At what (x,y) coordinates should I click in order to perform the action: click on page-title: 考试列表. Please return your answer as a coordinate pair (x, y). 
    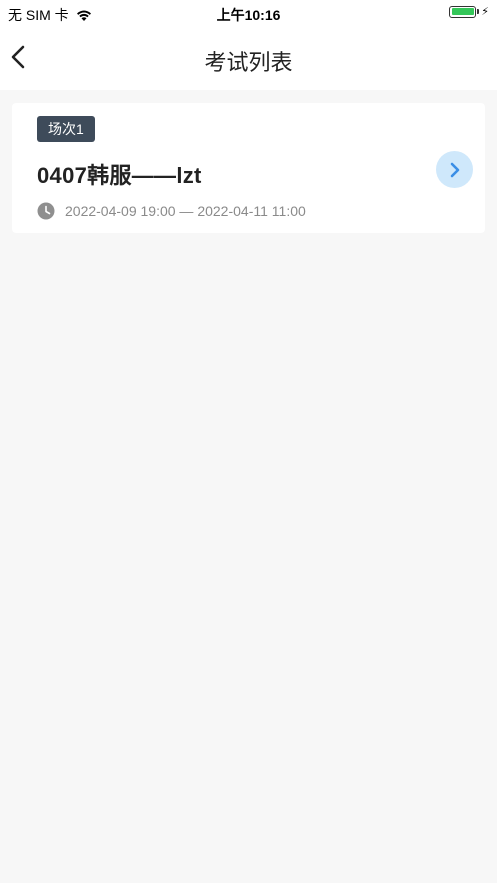
    Looking at the image, I should click on (248, 62).